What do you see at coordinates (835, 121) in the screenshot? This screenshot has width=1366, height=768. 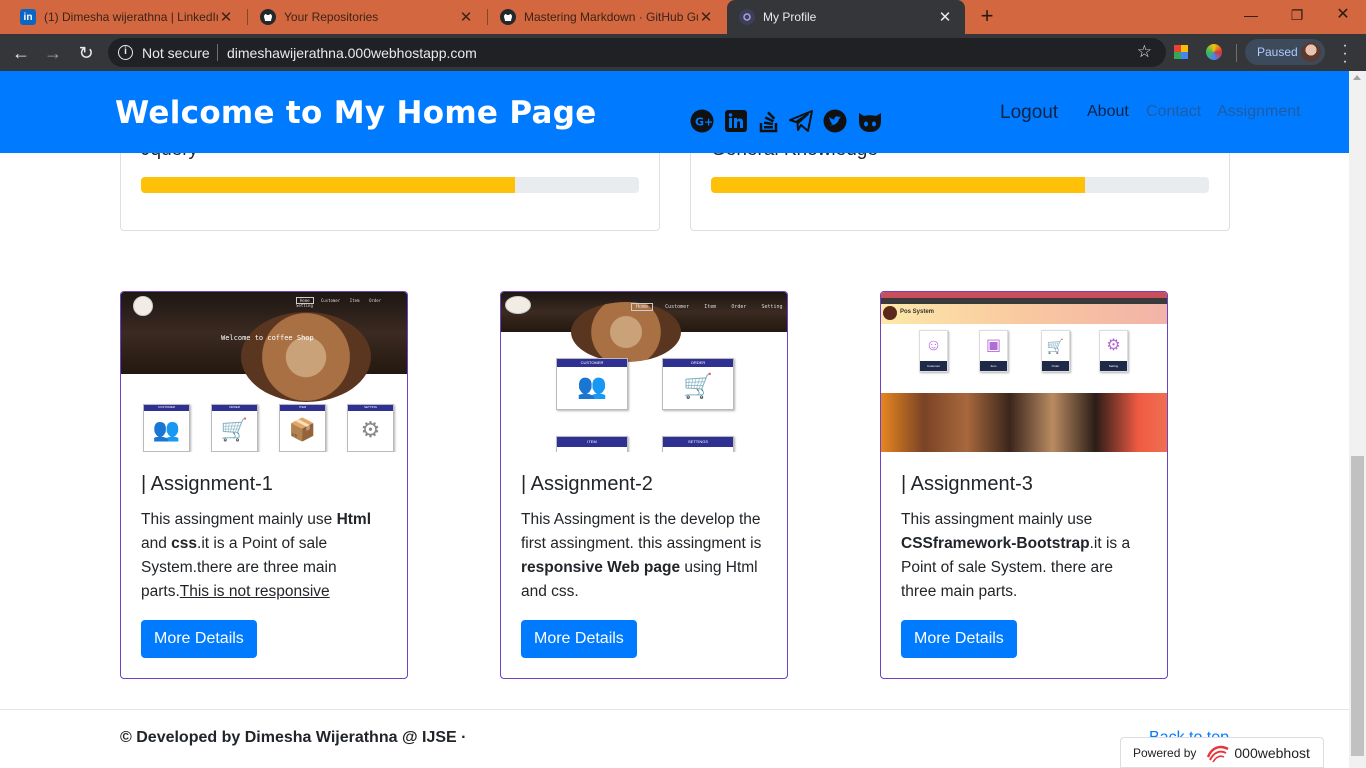 I see `twitter-icon` at bounding box center [835, 121].